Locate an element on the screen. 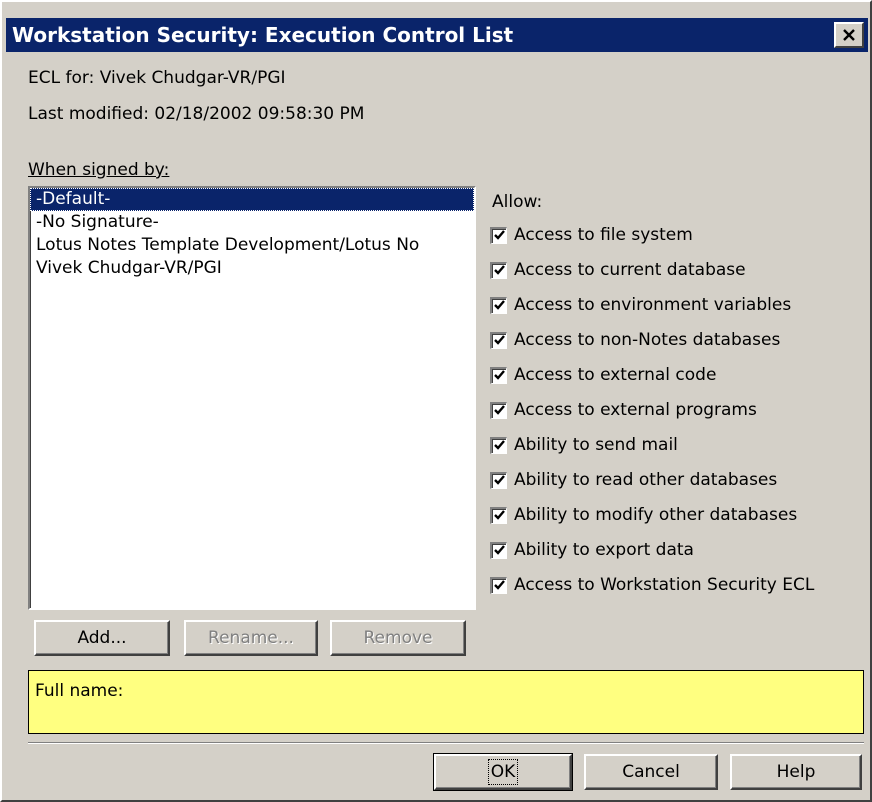  checkbox-label: Access to file system is located at coordinates (603, 235).